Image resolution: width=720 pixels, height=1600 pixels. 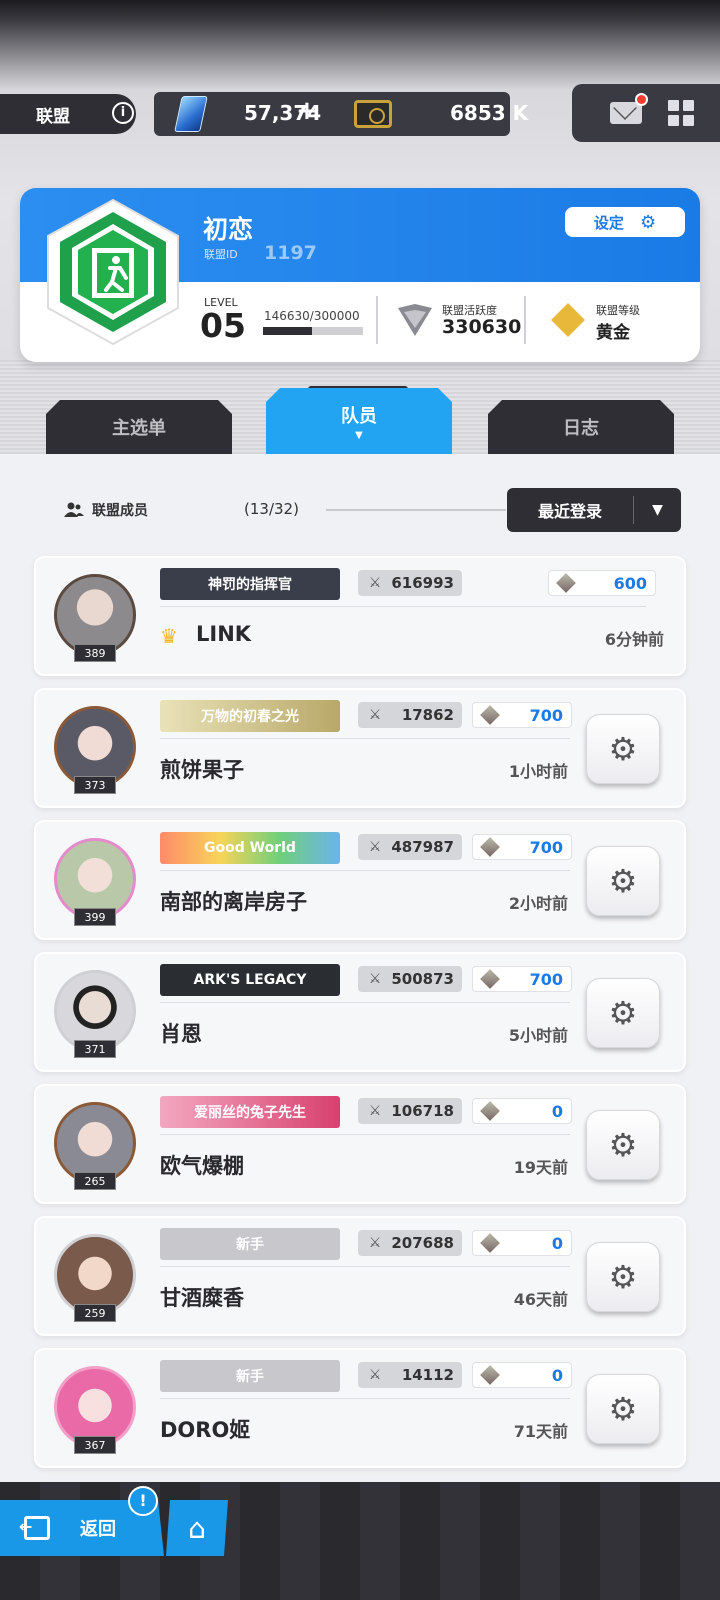 I want to click on member-row: 389 神罚的指挥官 ⚔ 616993 600 ♛ LINK 6分钟前, so click(x=360, y=616).